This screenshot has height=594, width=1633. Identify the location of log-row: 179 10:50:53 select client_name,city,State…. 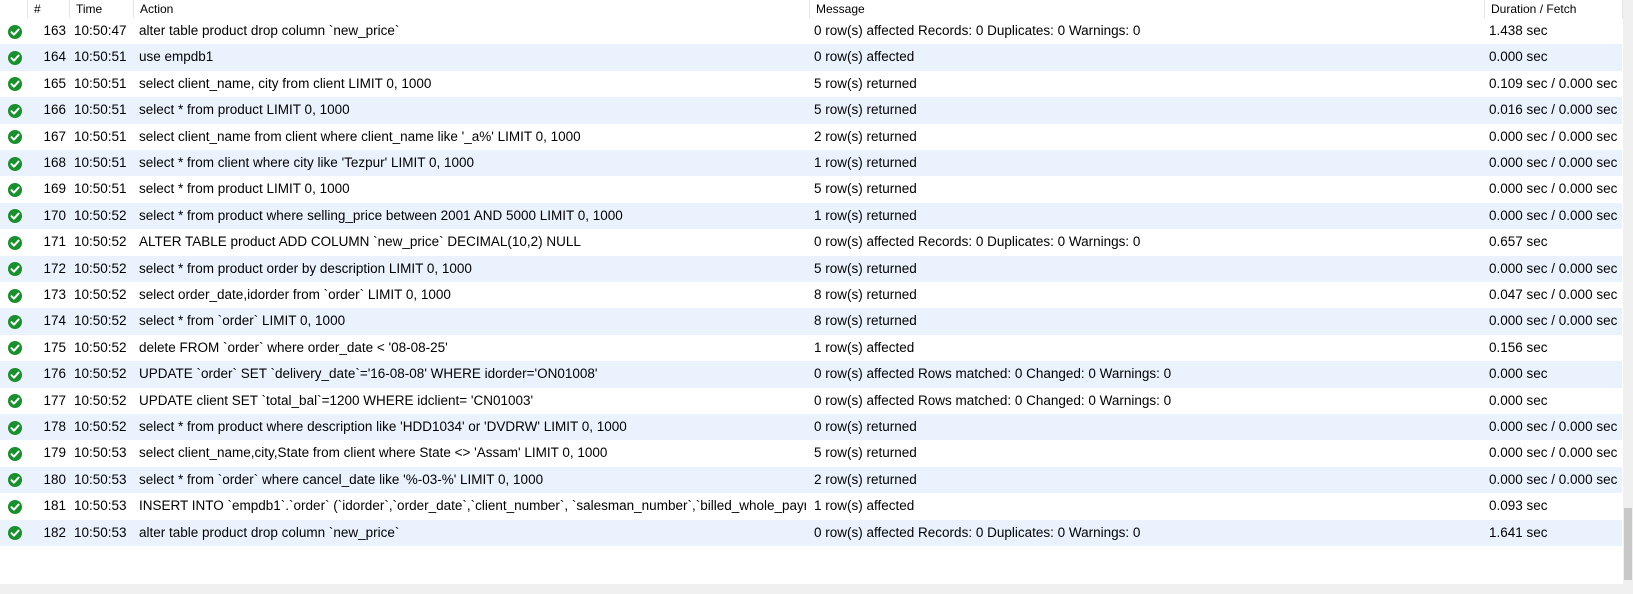
(811, 453).